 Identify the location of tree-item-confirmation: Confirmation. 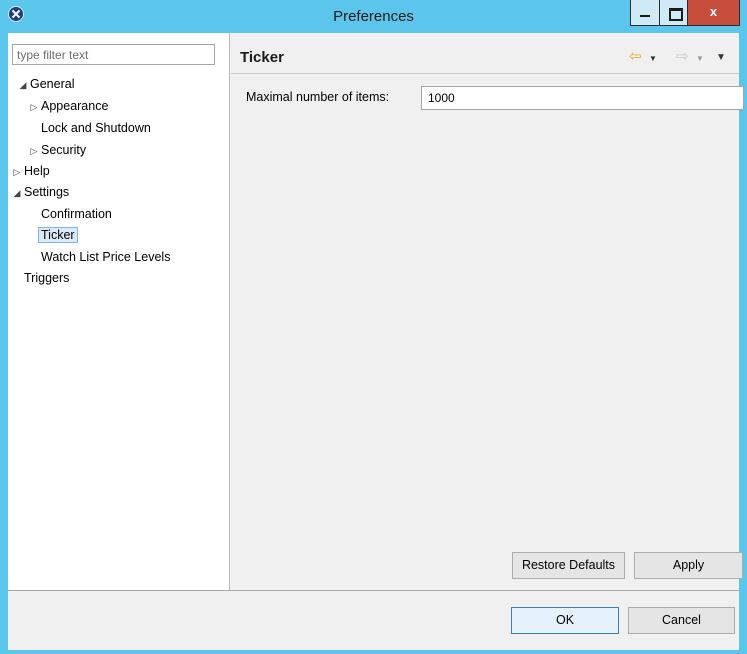
(76, 214).